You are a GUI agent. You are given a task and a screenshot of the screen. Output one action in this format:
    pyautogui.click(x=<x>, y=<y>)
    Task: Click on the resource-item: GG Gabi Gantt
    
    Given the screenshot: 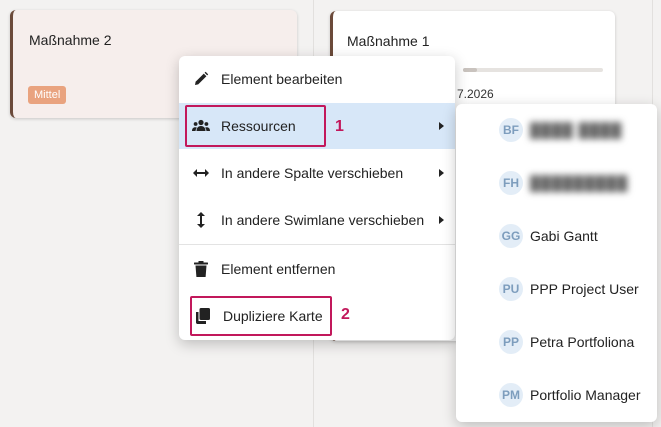 What is the action you would take?
    pyautogui.click(x=556, y=236)
    